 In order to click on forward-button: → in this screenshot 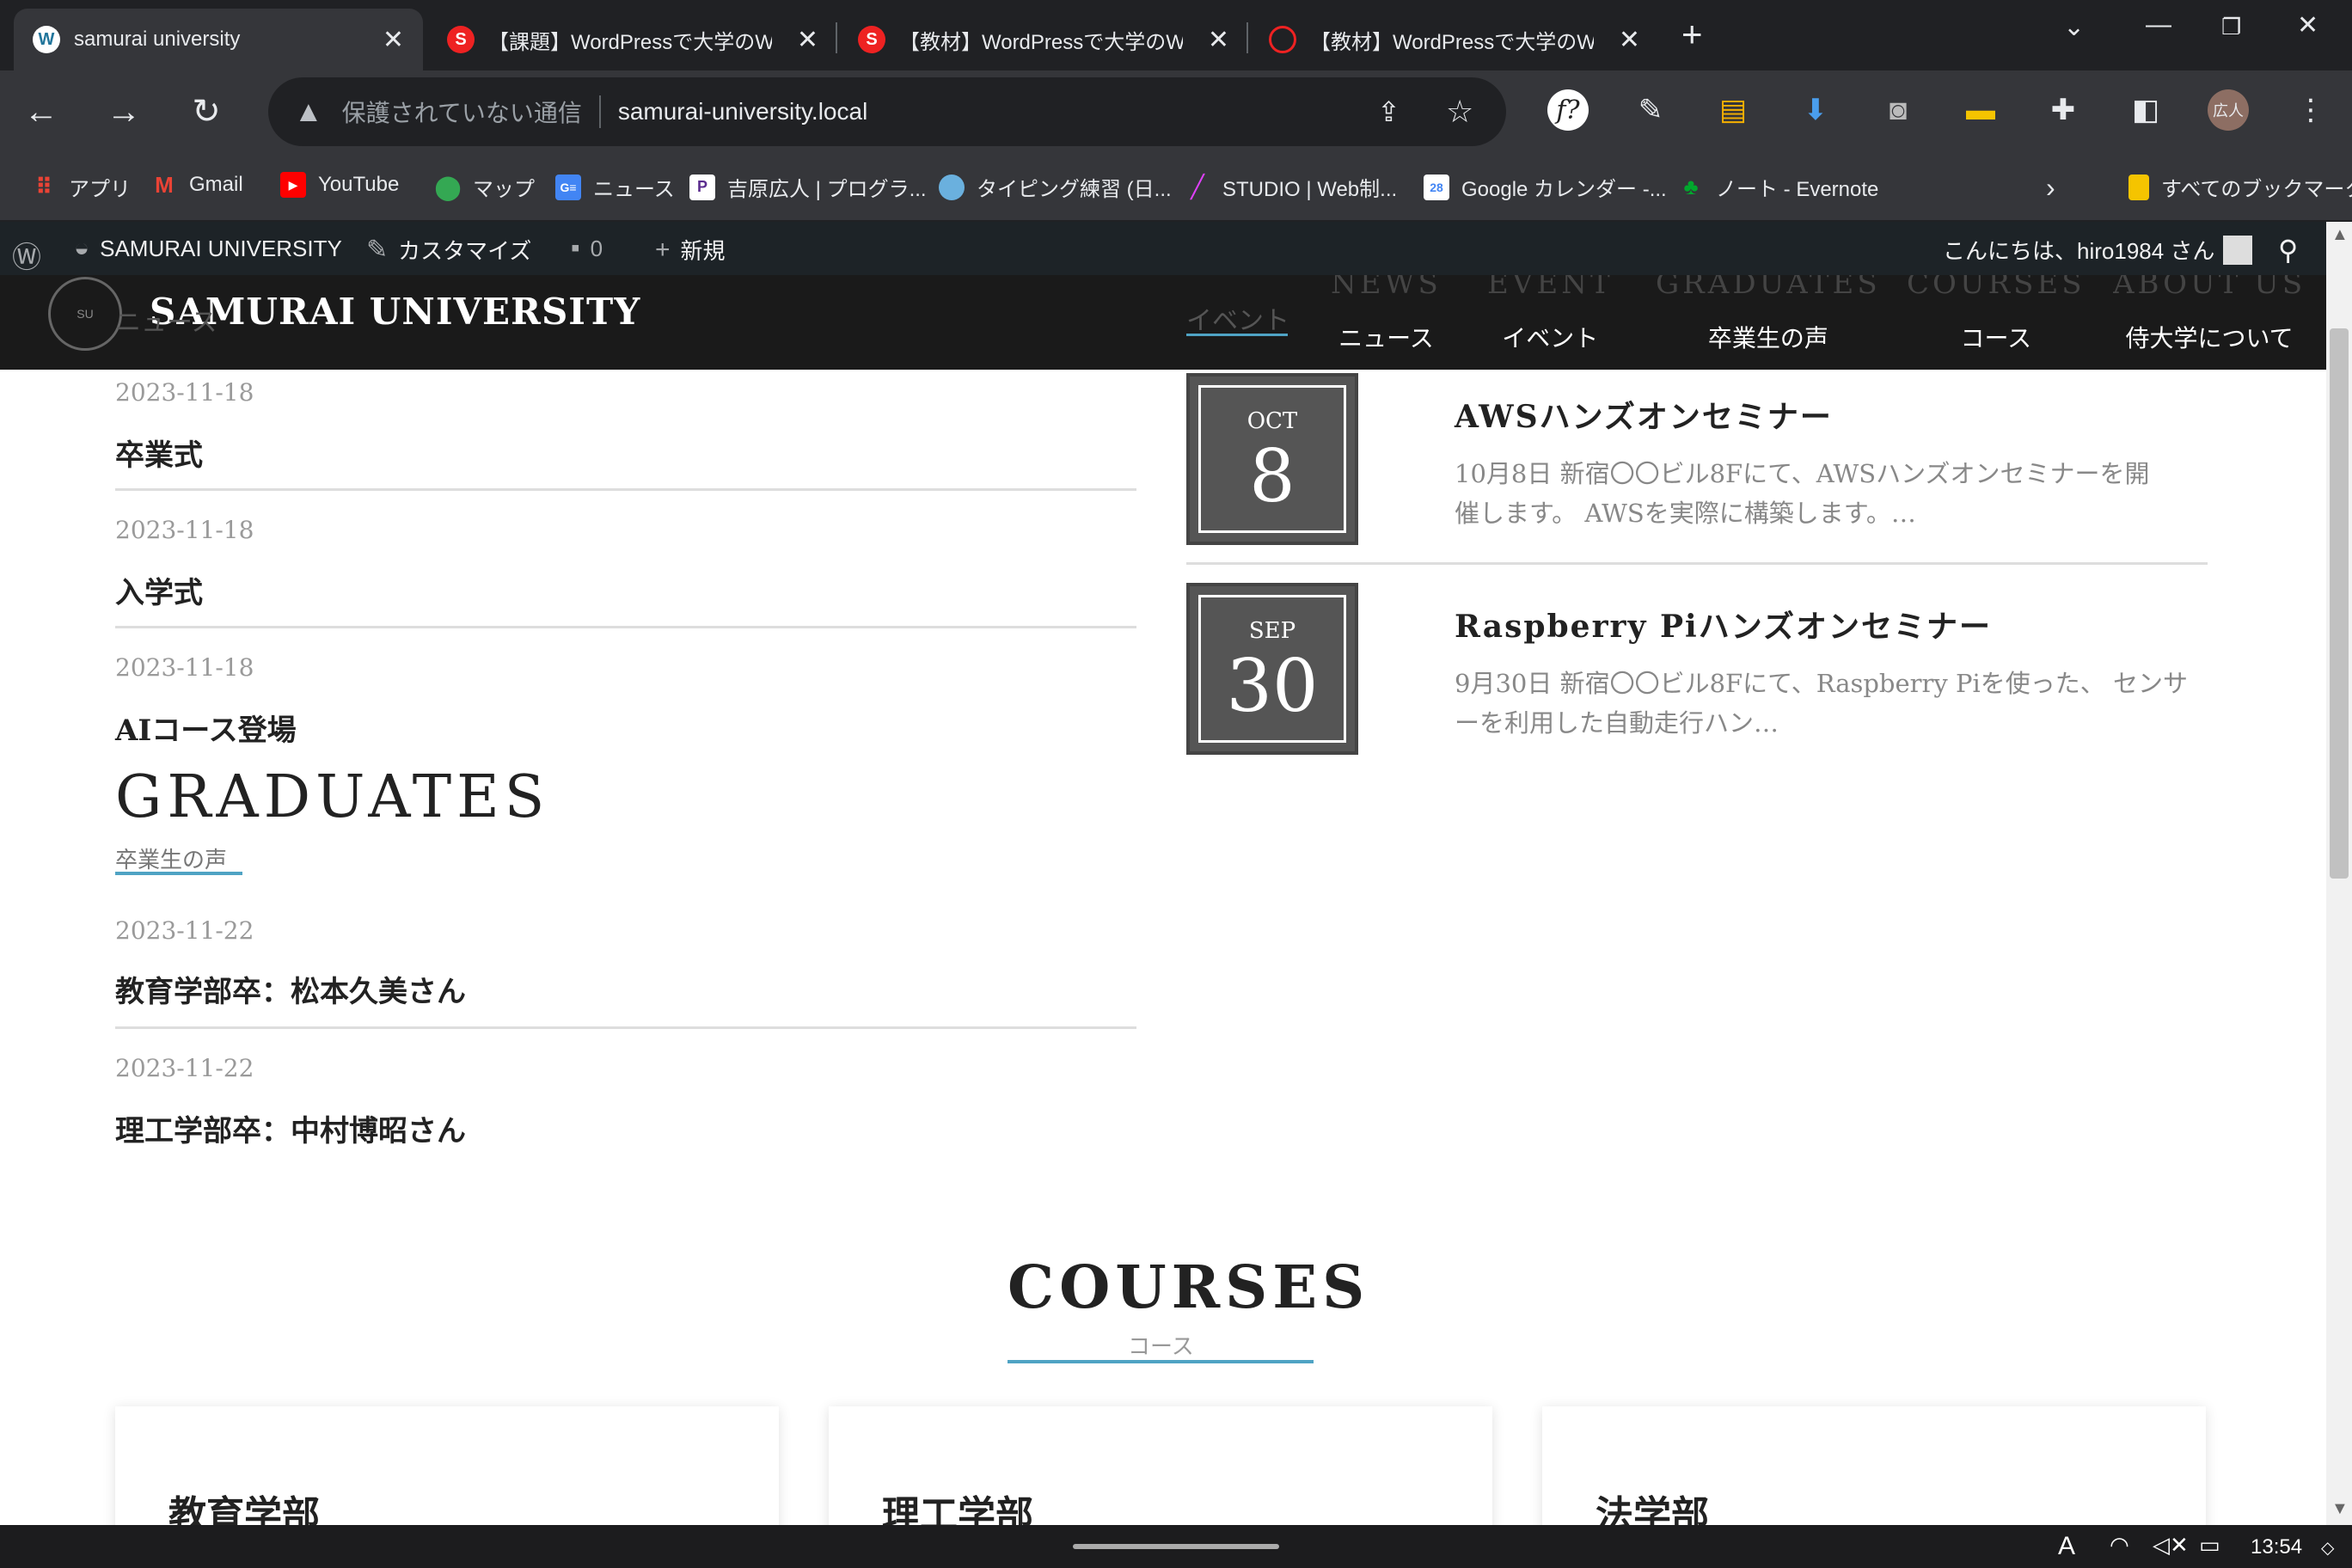, I will do `click(124, 112)`.